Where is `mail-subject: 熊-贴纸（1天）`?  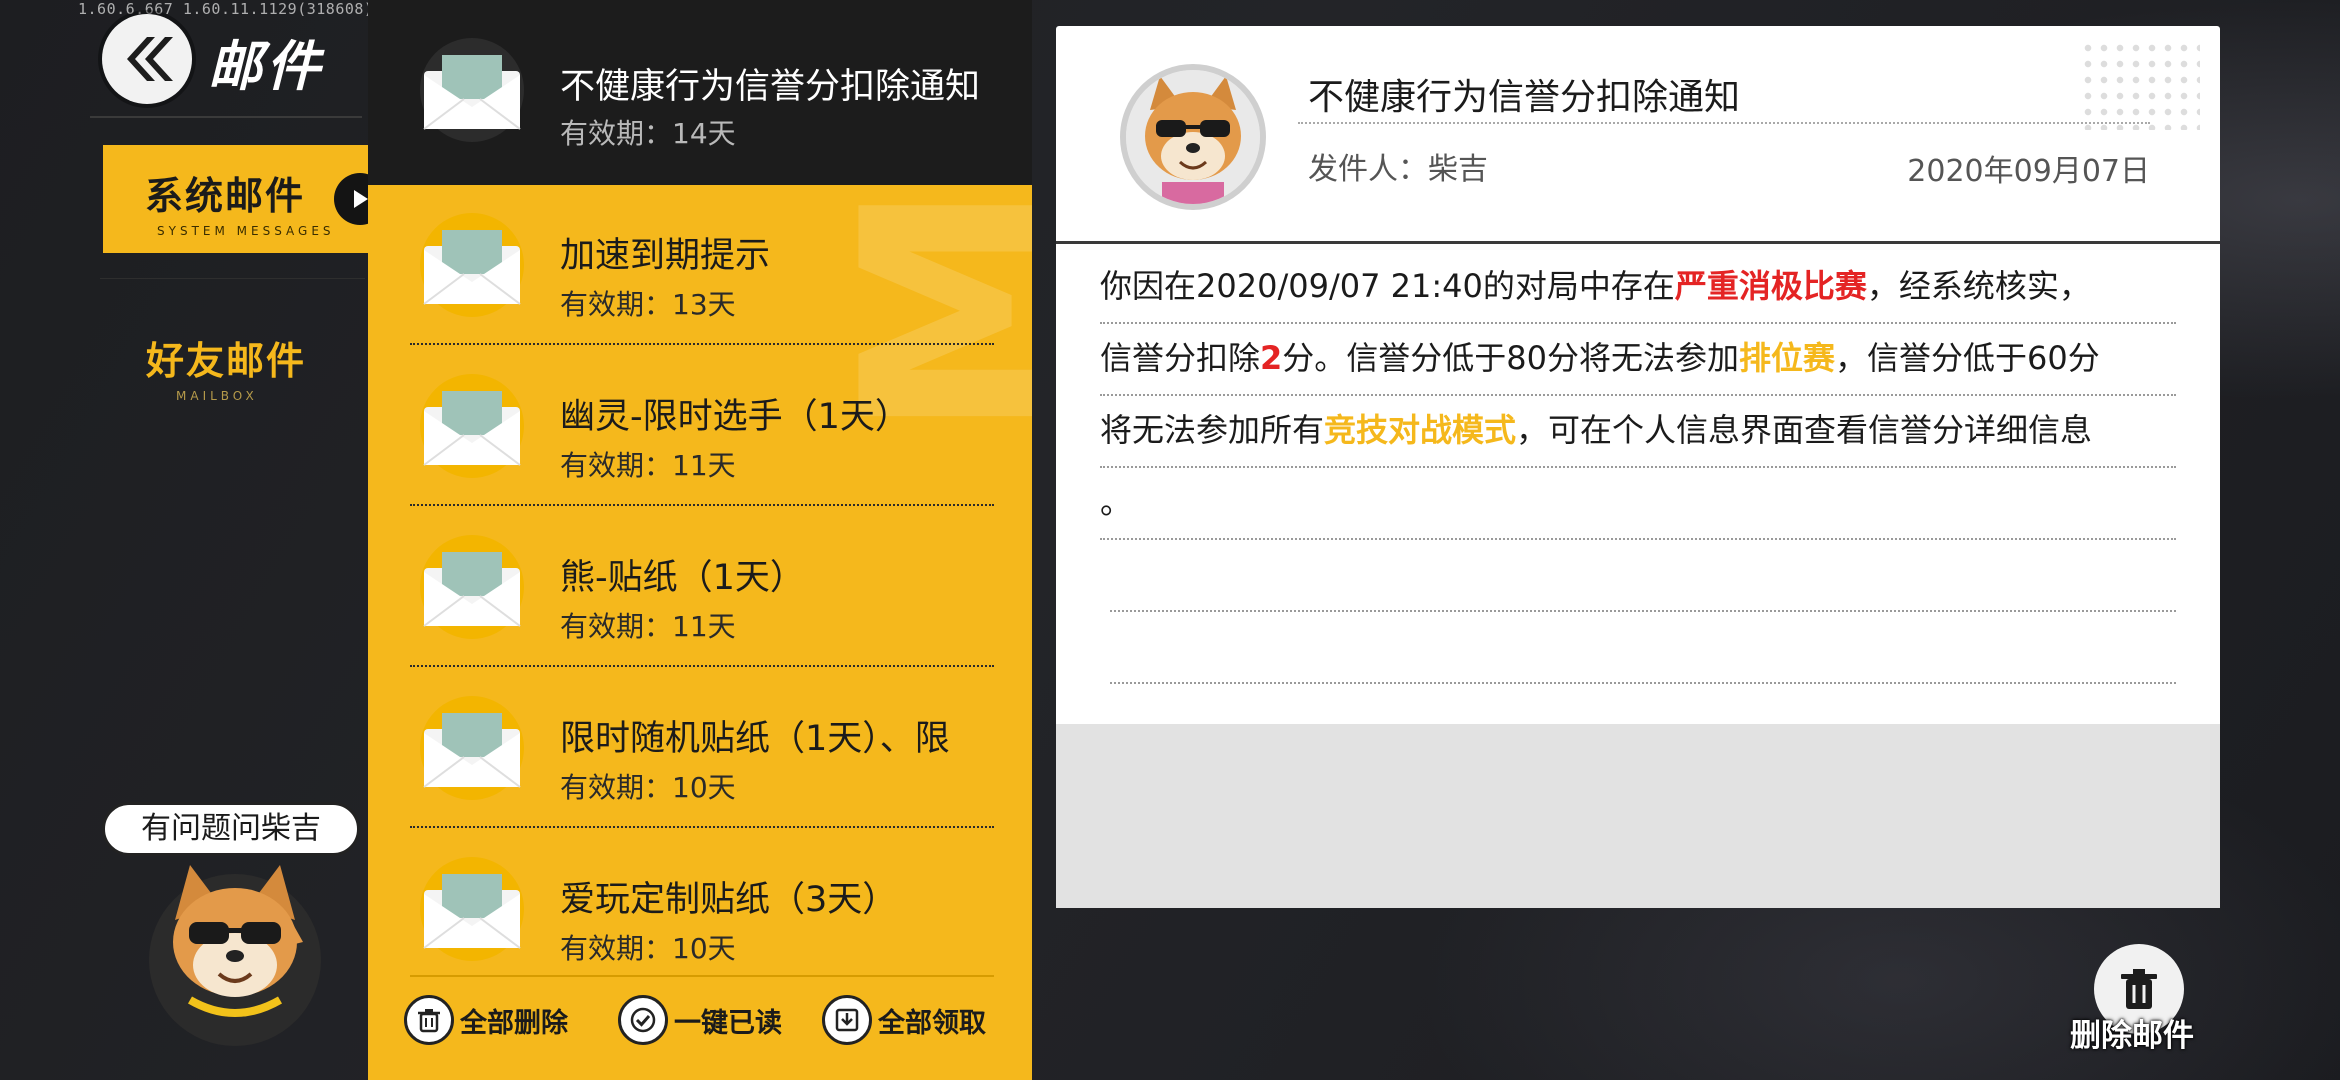 mail-subject: 熊-贴纸（1天） is located at coordinates (682, 578).